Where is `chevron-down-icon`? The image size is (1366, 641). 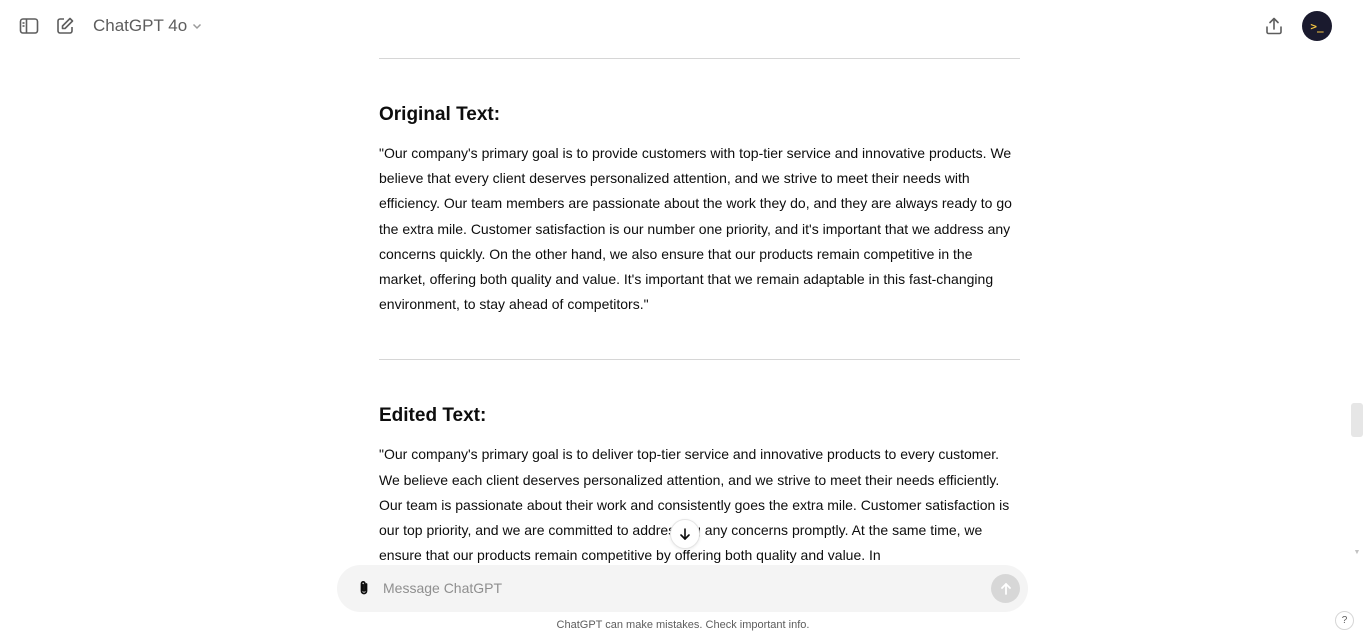 chevron-down-icon is located at coordinates (197, 26).